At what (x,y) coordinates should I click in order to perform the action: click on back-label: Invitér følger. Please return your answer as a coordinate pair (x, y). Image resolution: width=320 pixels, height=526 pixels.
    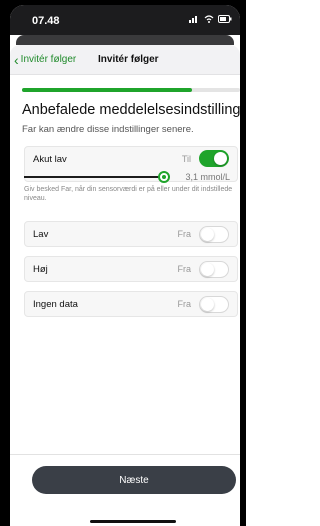
    Looking at the image, I should click on (48, 59).